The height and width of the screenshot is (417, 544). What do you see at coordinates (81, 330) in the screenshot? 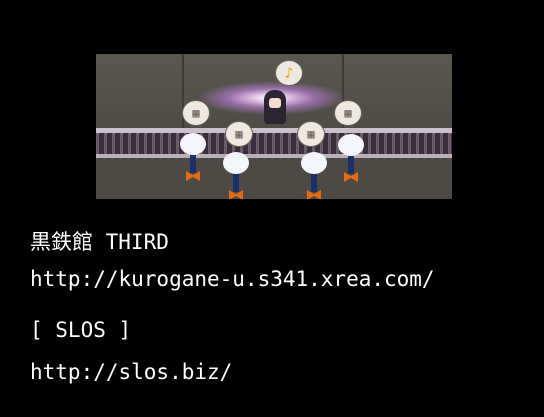
I see `credit-title: [ SLOS ]` at bounding box center [81, 330].